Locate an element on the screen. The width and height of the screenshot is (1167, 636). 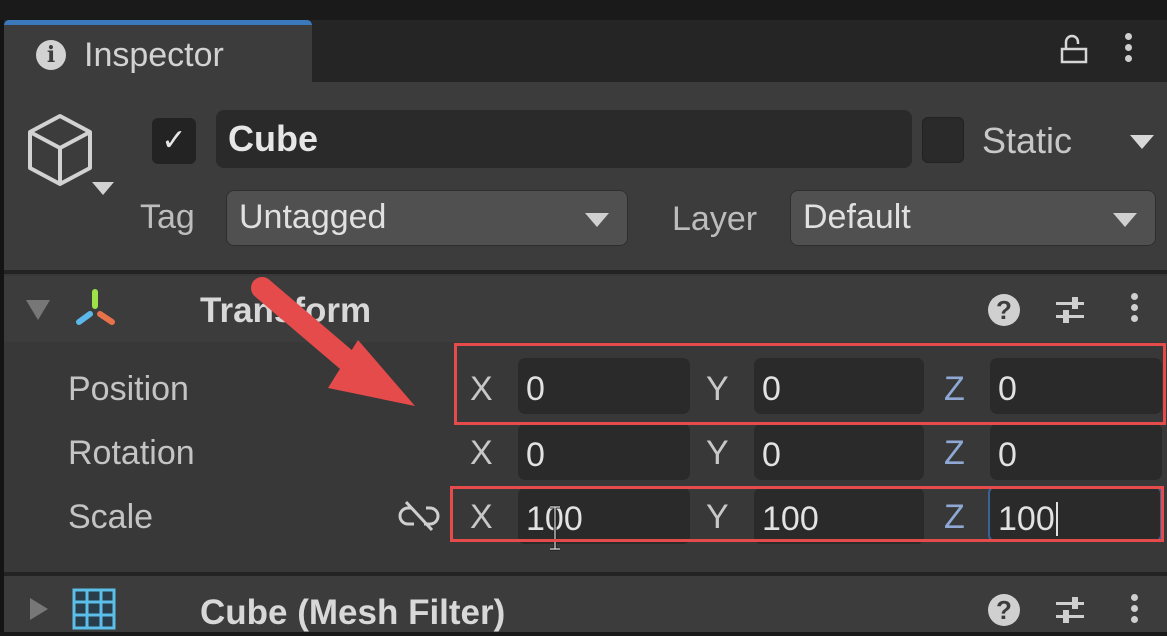
divider is located at coordinates (585, 272).